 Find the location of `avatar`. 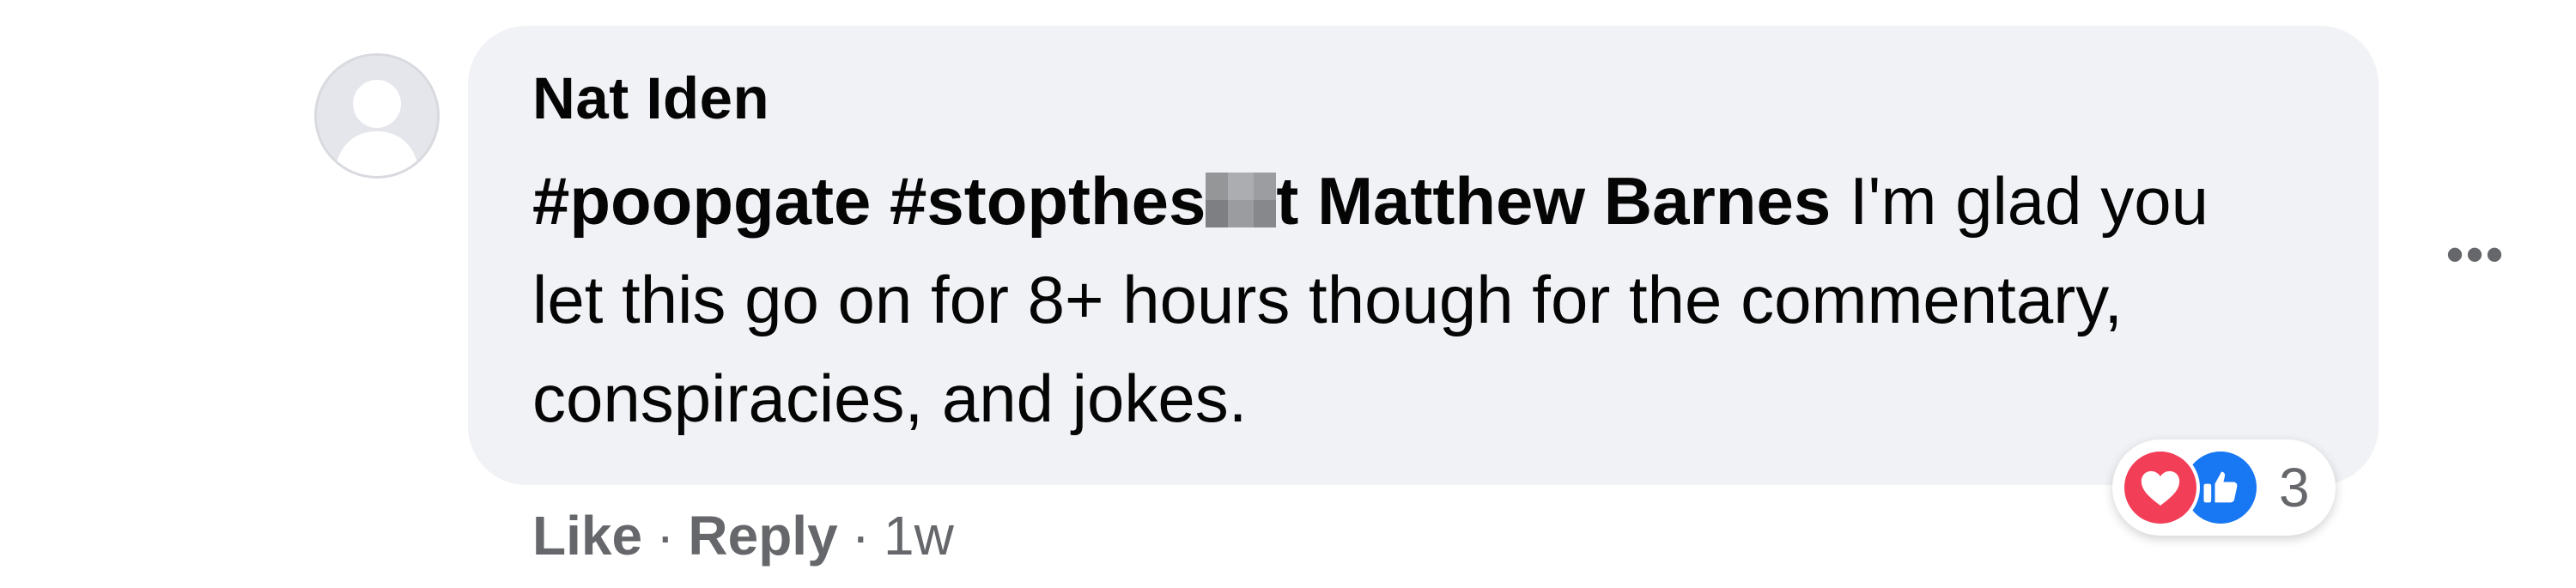

avatar is located at coordinates (377, 116).